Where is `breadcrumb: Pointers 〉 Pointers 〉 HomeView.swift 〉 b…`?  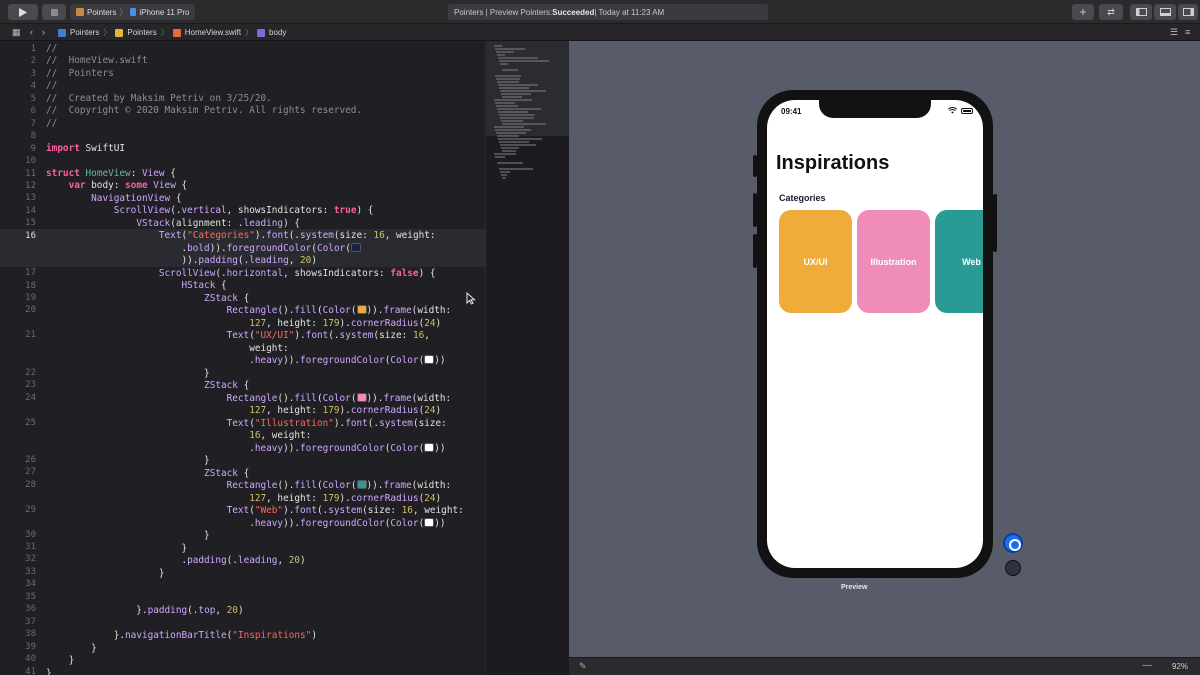 breadcrumb: Pointers 〉 Pointers 〉 HomeView.swift 〉 b… is located at coordinates (172, 32).